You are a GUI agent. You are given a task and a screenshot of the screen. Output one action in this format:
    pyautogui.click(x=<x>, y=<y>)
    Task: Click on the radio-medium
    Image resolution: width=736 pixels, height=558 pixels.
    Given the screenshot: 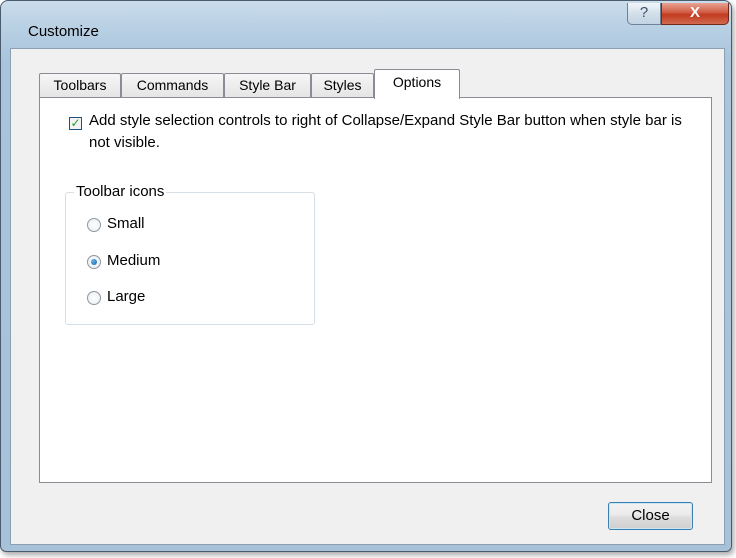 What is the action you would take?
    pyautogui.click(x=94, y=262)
    